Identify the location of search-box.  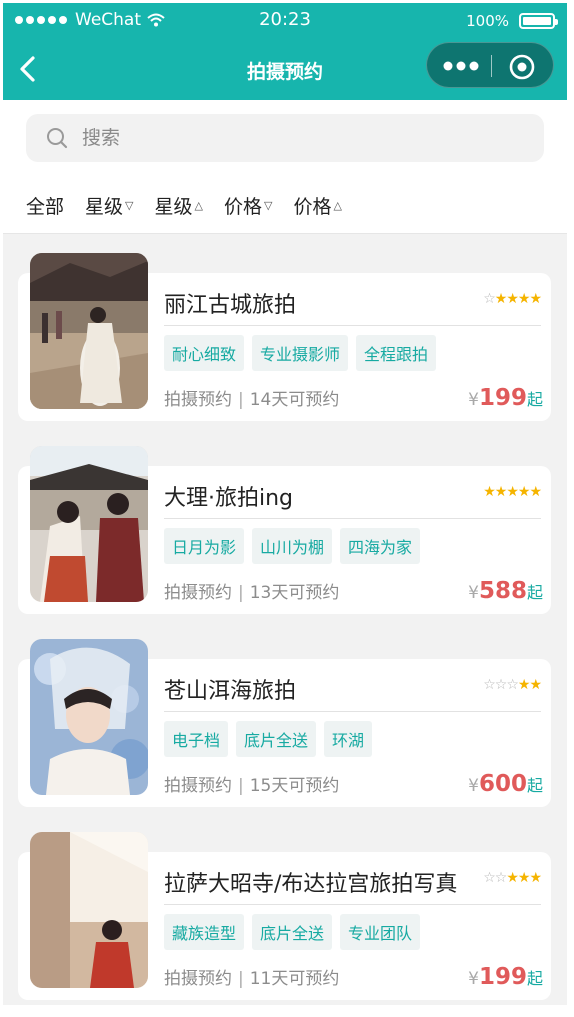
(285, 138).